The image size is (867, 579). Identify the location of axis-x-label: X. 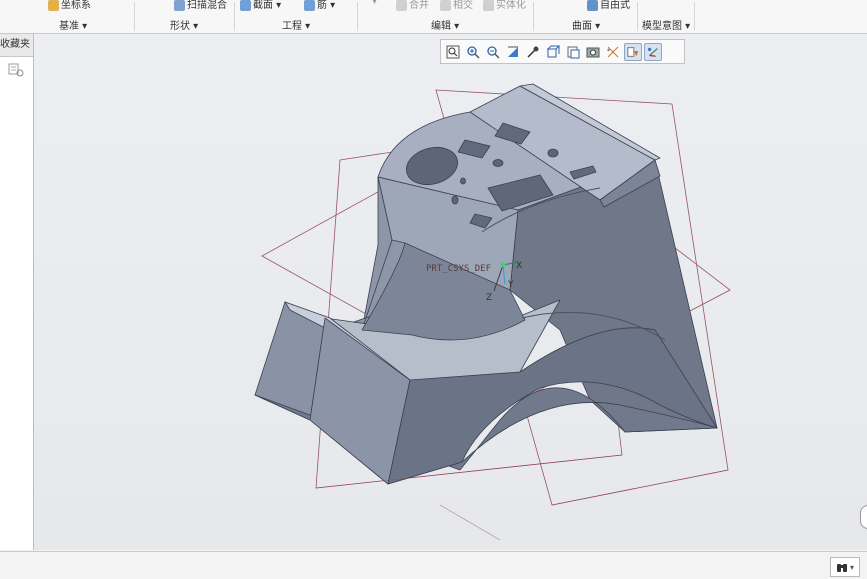
(519, 266).